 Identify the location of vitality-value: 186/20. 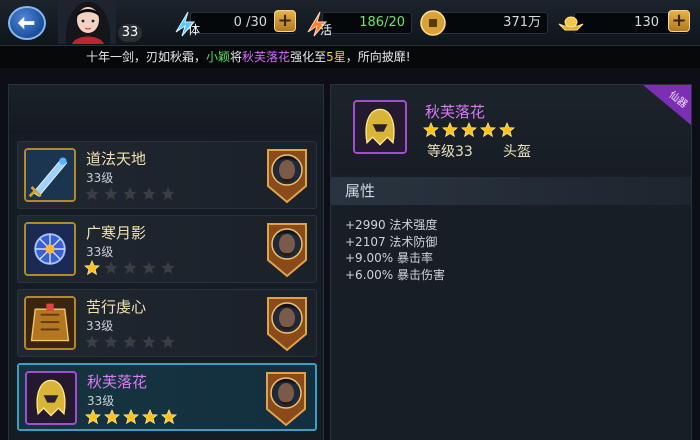
(367, 23).